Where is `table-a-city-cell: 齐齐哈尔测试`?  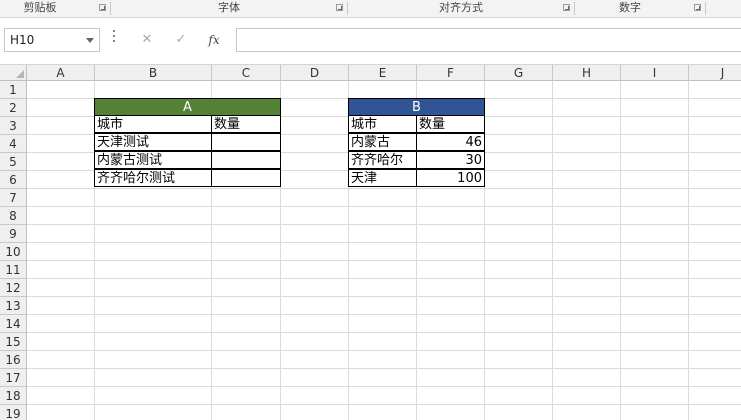
table-a-city-cell: 齐齐哈尔测试 is located at coordinates (153, 178).